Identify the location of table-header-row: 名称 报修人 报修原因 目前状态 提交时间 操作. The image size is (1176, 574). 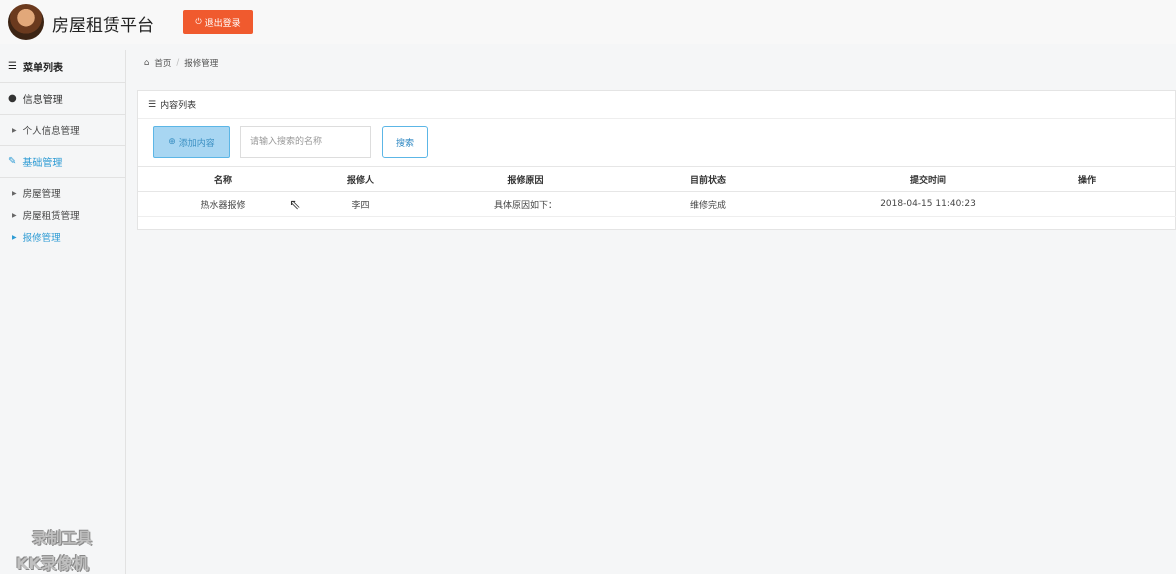
(657, 179).